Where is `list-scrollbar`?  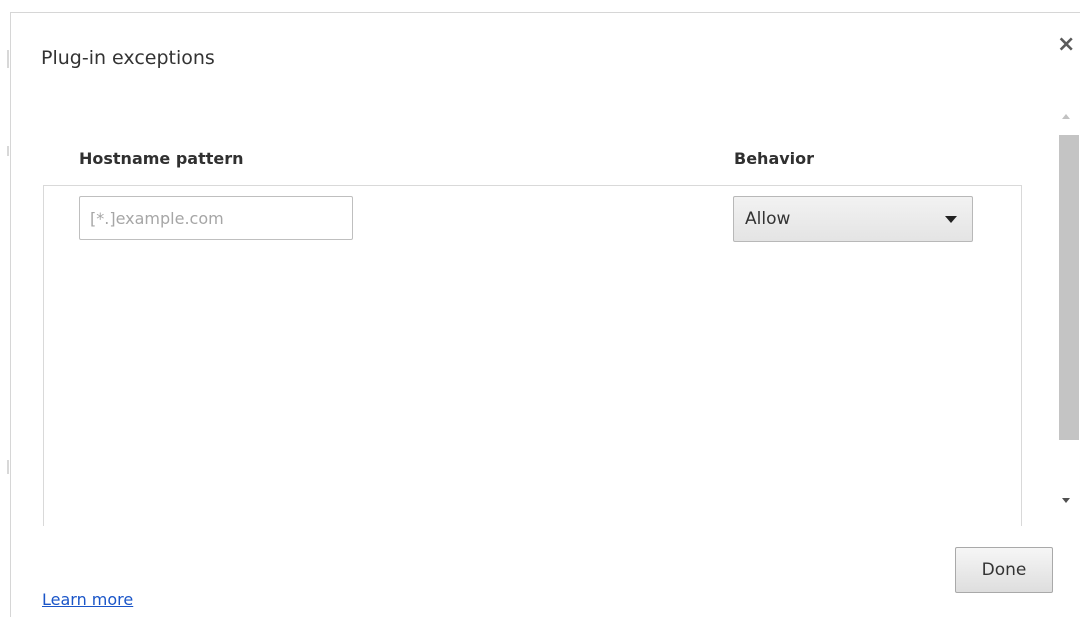 list-scrollbar is located at coordinates (1066, 310).